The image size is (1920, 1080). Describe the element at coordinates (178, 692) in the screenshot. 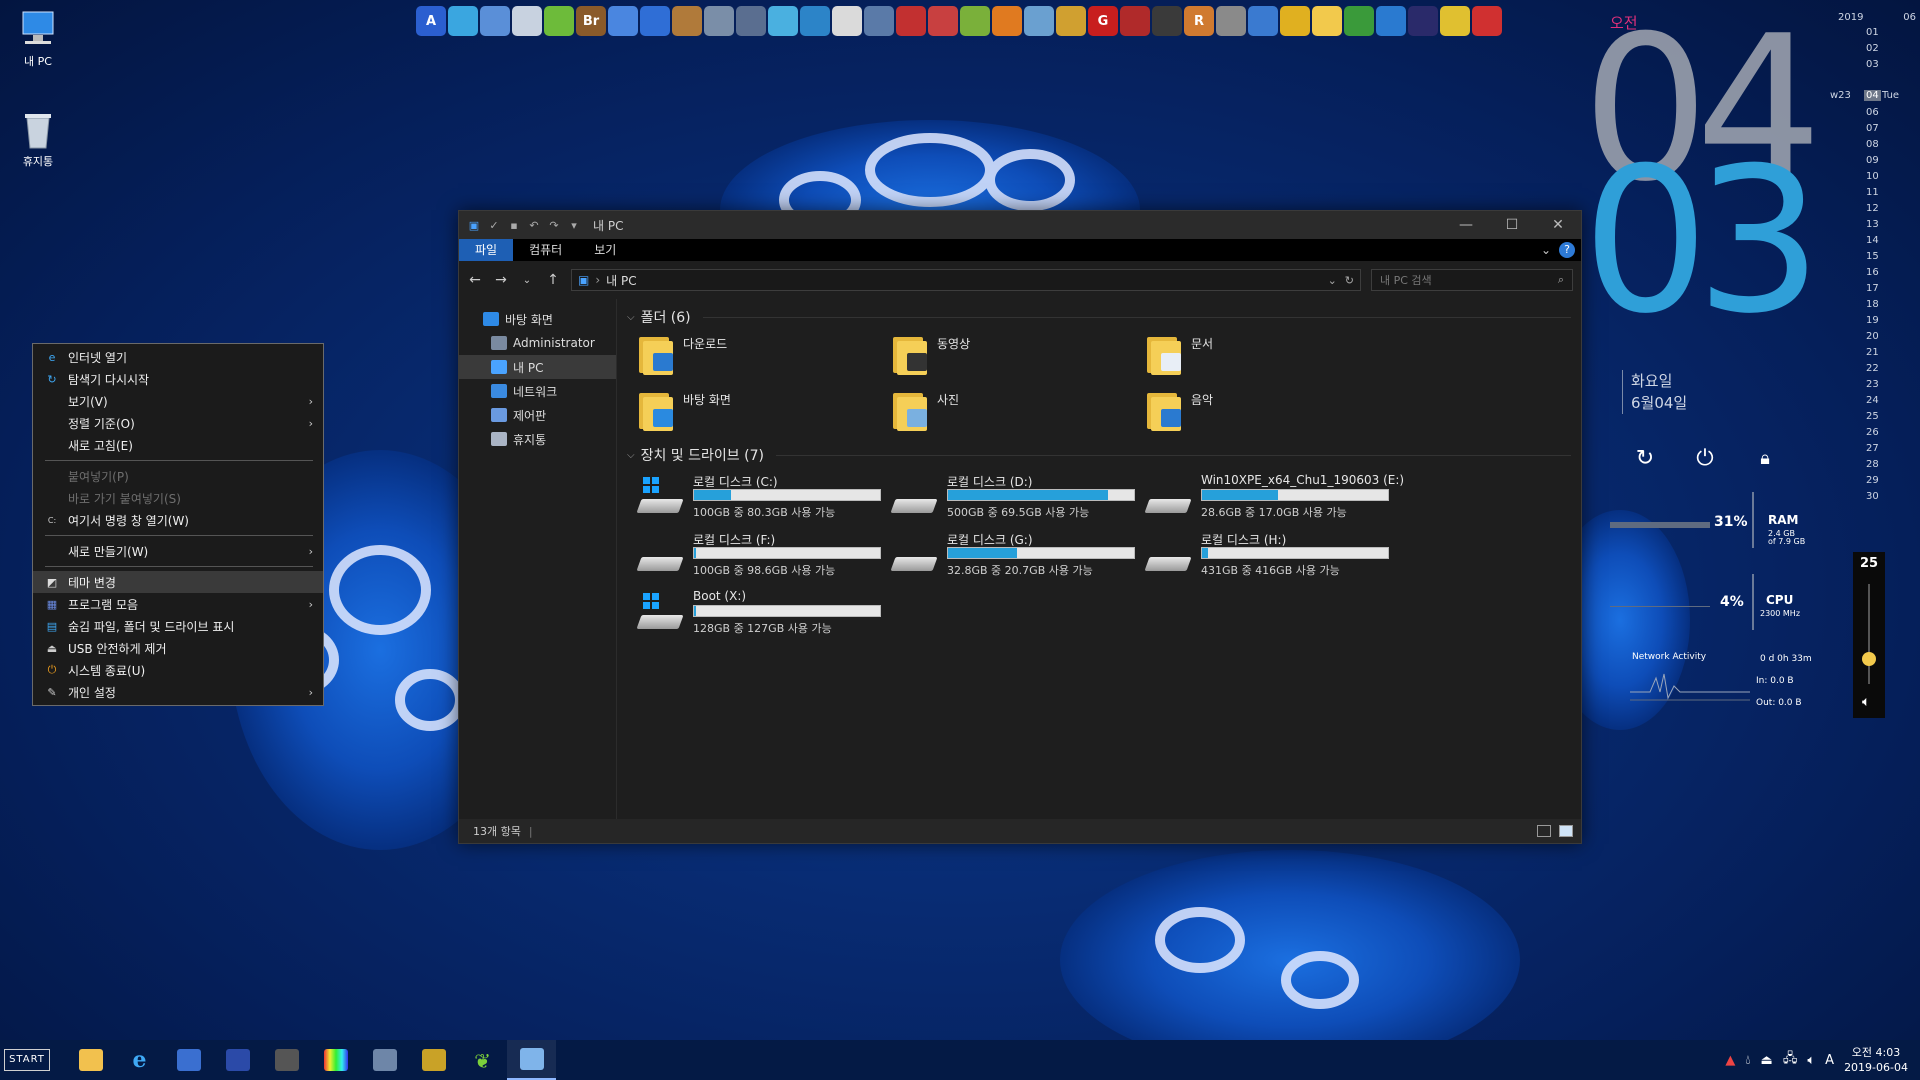

I see `context-menu-item: ✎ 개인 설정 ›` at that location.